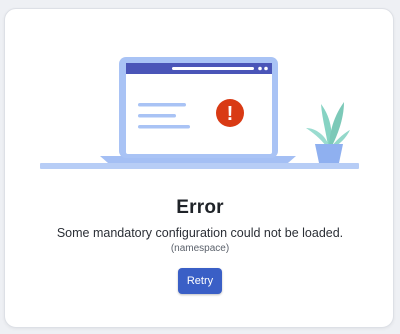 Image resolution: width=400 pixels, height=334 pixels. What do you see at coordinates (200, 248) in the screenshot?
I see `error-detail: (namespace)` at bounding box center [200, 248].